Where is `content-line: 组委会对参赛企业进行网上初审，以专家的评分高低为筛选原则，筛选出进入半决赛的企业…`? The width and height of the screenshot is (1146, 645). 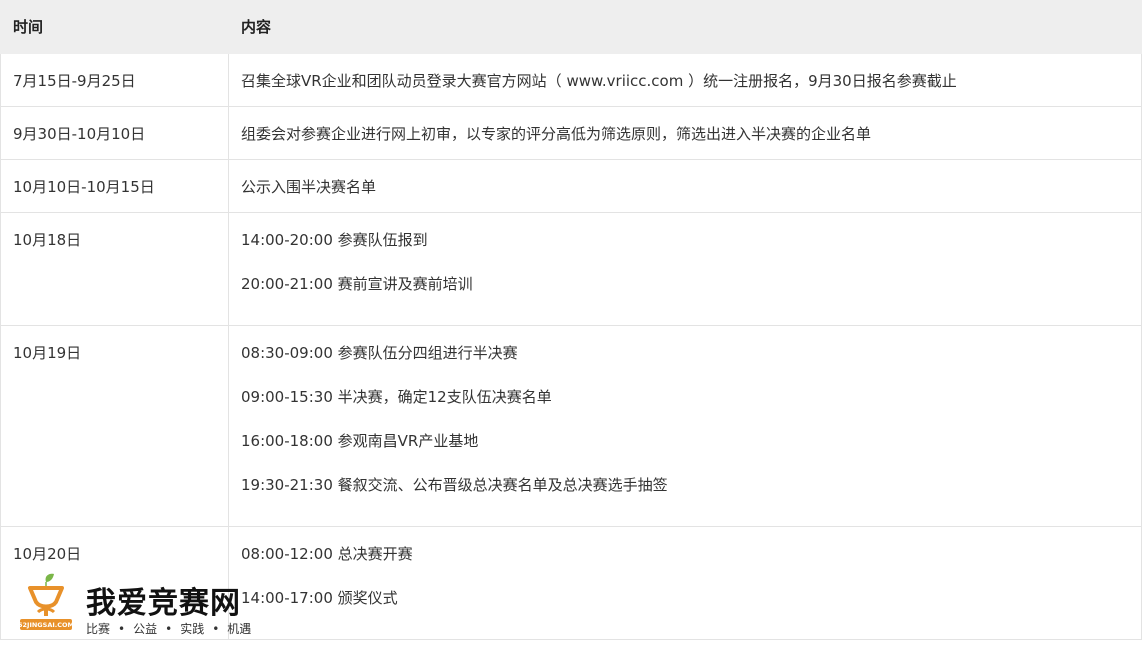
content-line: 组委会对参赛企业进行网上初审，以专家的评分高低为筛选原则，筛选出进入半决赛的企业… is located at coordinates (556, 134).